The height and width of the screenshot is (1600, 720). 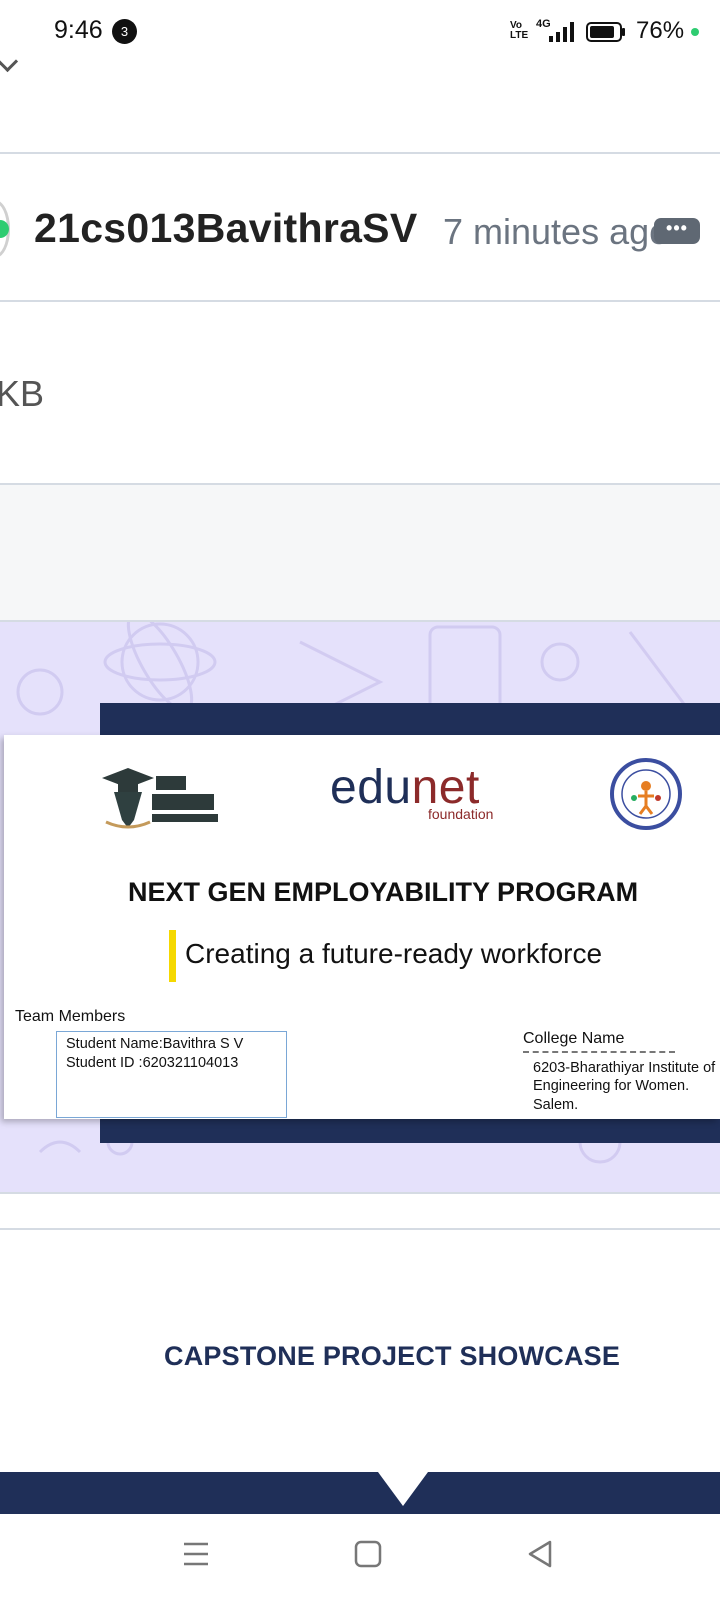 What do you see at coordinates (360, 1493) in the screenshot?
I see `slide-bottom-band` at bounding box center [360, 1493].